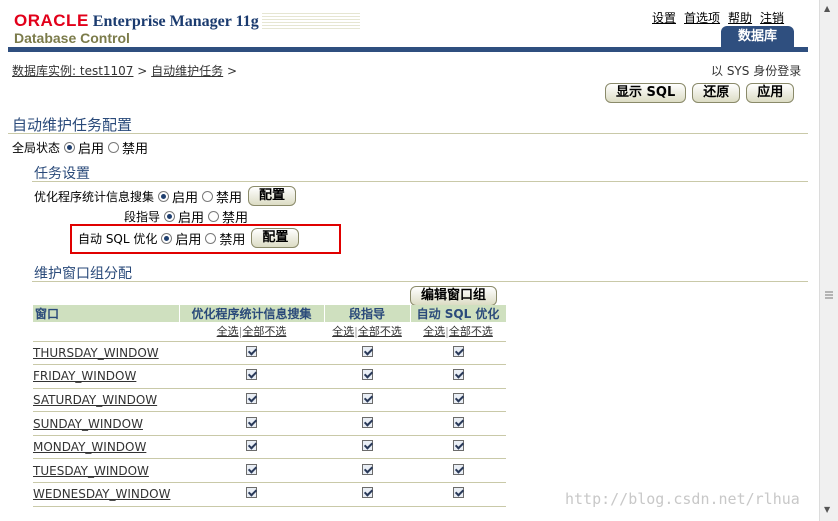 This screenshot has width=838, height=521. I want to click on disable-label: 禁用, so click(229, 198).